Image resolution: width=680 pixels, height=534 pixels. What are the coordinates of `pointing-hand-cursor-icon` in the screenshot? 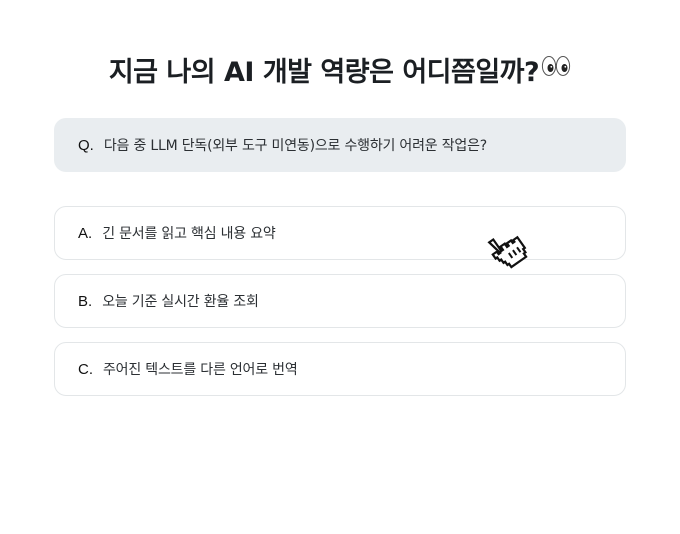 It's located at (509, 248).